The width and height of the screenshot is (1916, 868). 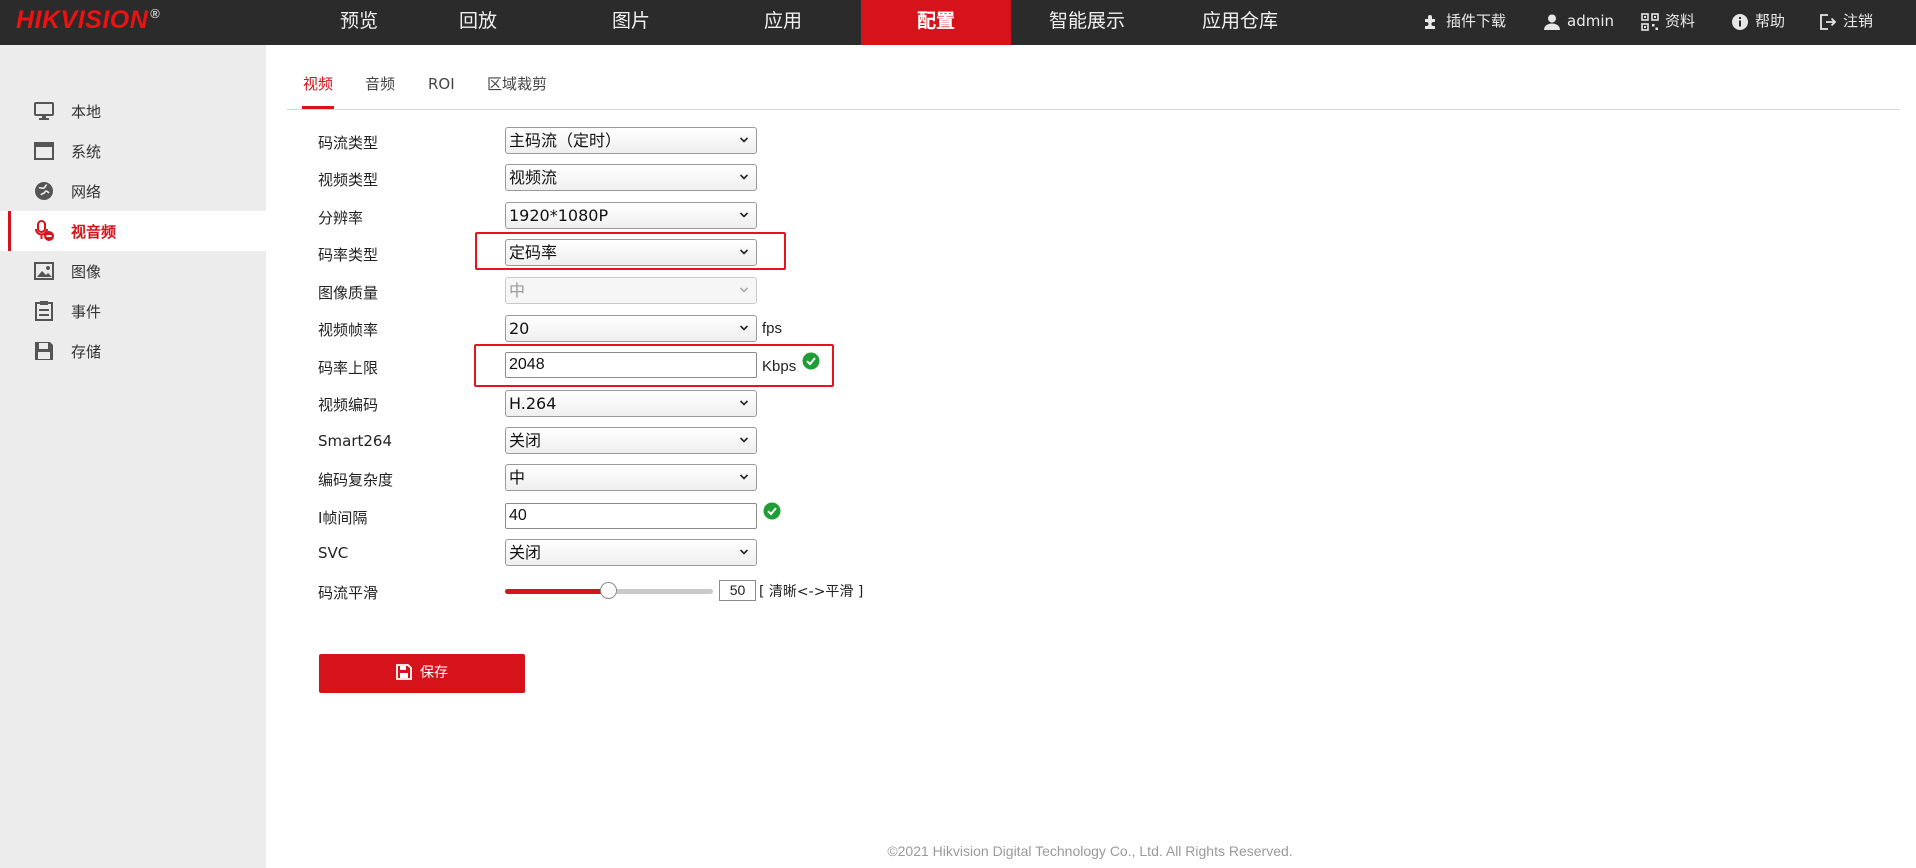 What do you see at coordinates (86, 112) in the screenshot?
I see `sidebar-item-label: 本地` at bounding box center [86, 112].